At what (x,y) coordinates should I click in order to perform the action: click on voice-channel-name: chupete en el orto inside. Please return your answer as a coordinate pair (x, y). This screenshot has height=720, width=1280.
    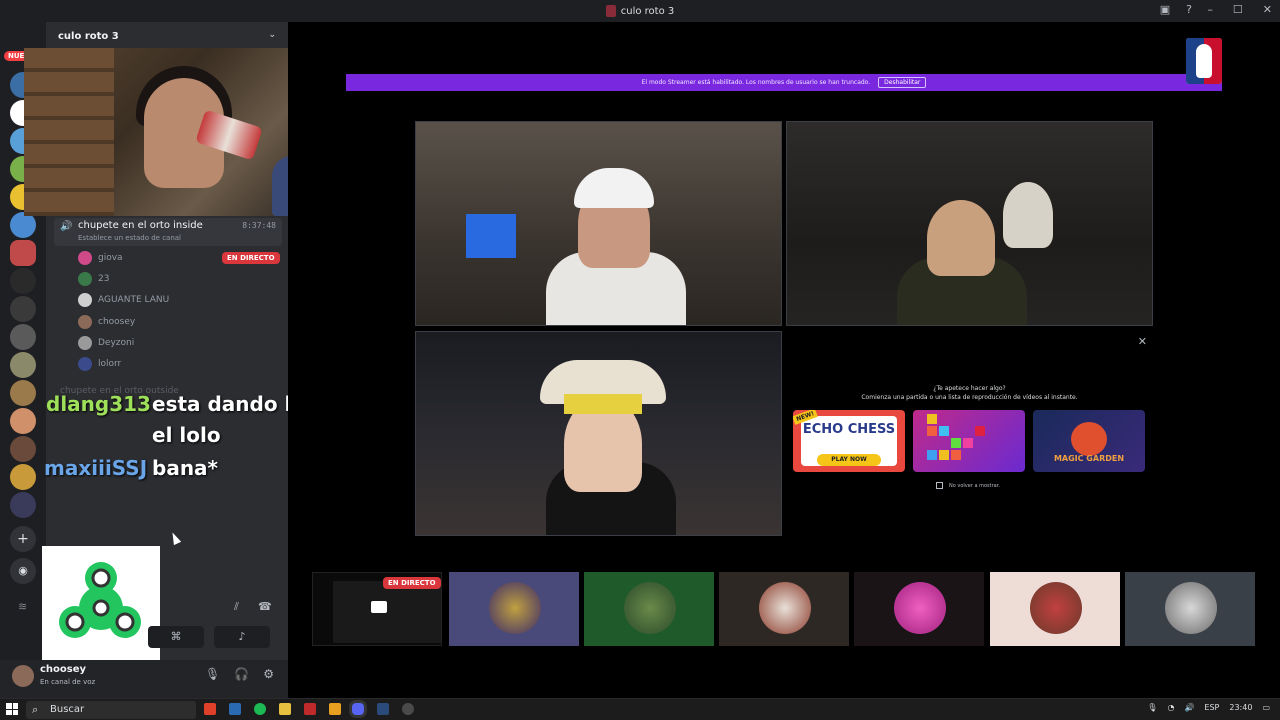
    Looking at the image, I should click on (140, 225).